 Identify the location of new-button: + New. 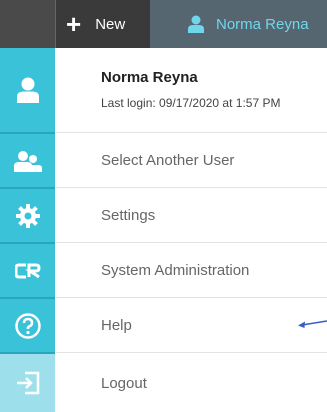
(106, 24).